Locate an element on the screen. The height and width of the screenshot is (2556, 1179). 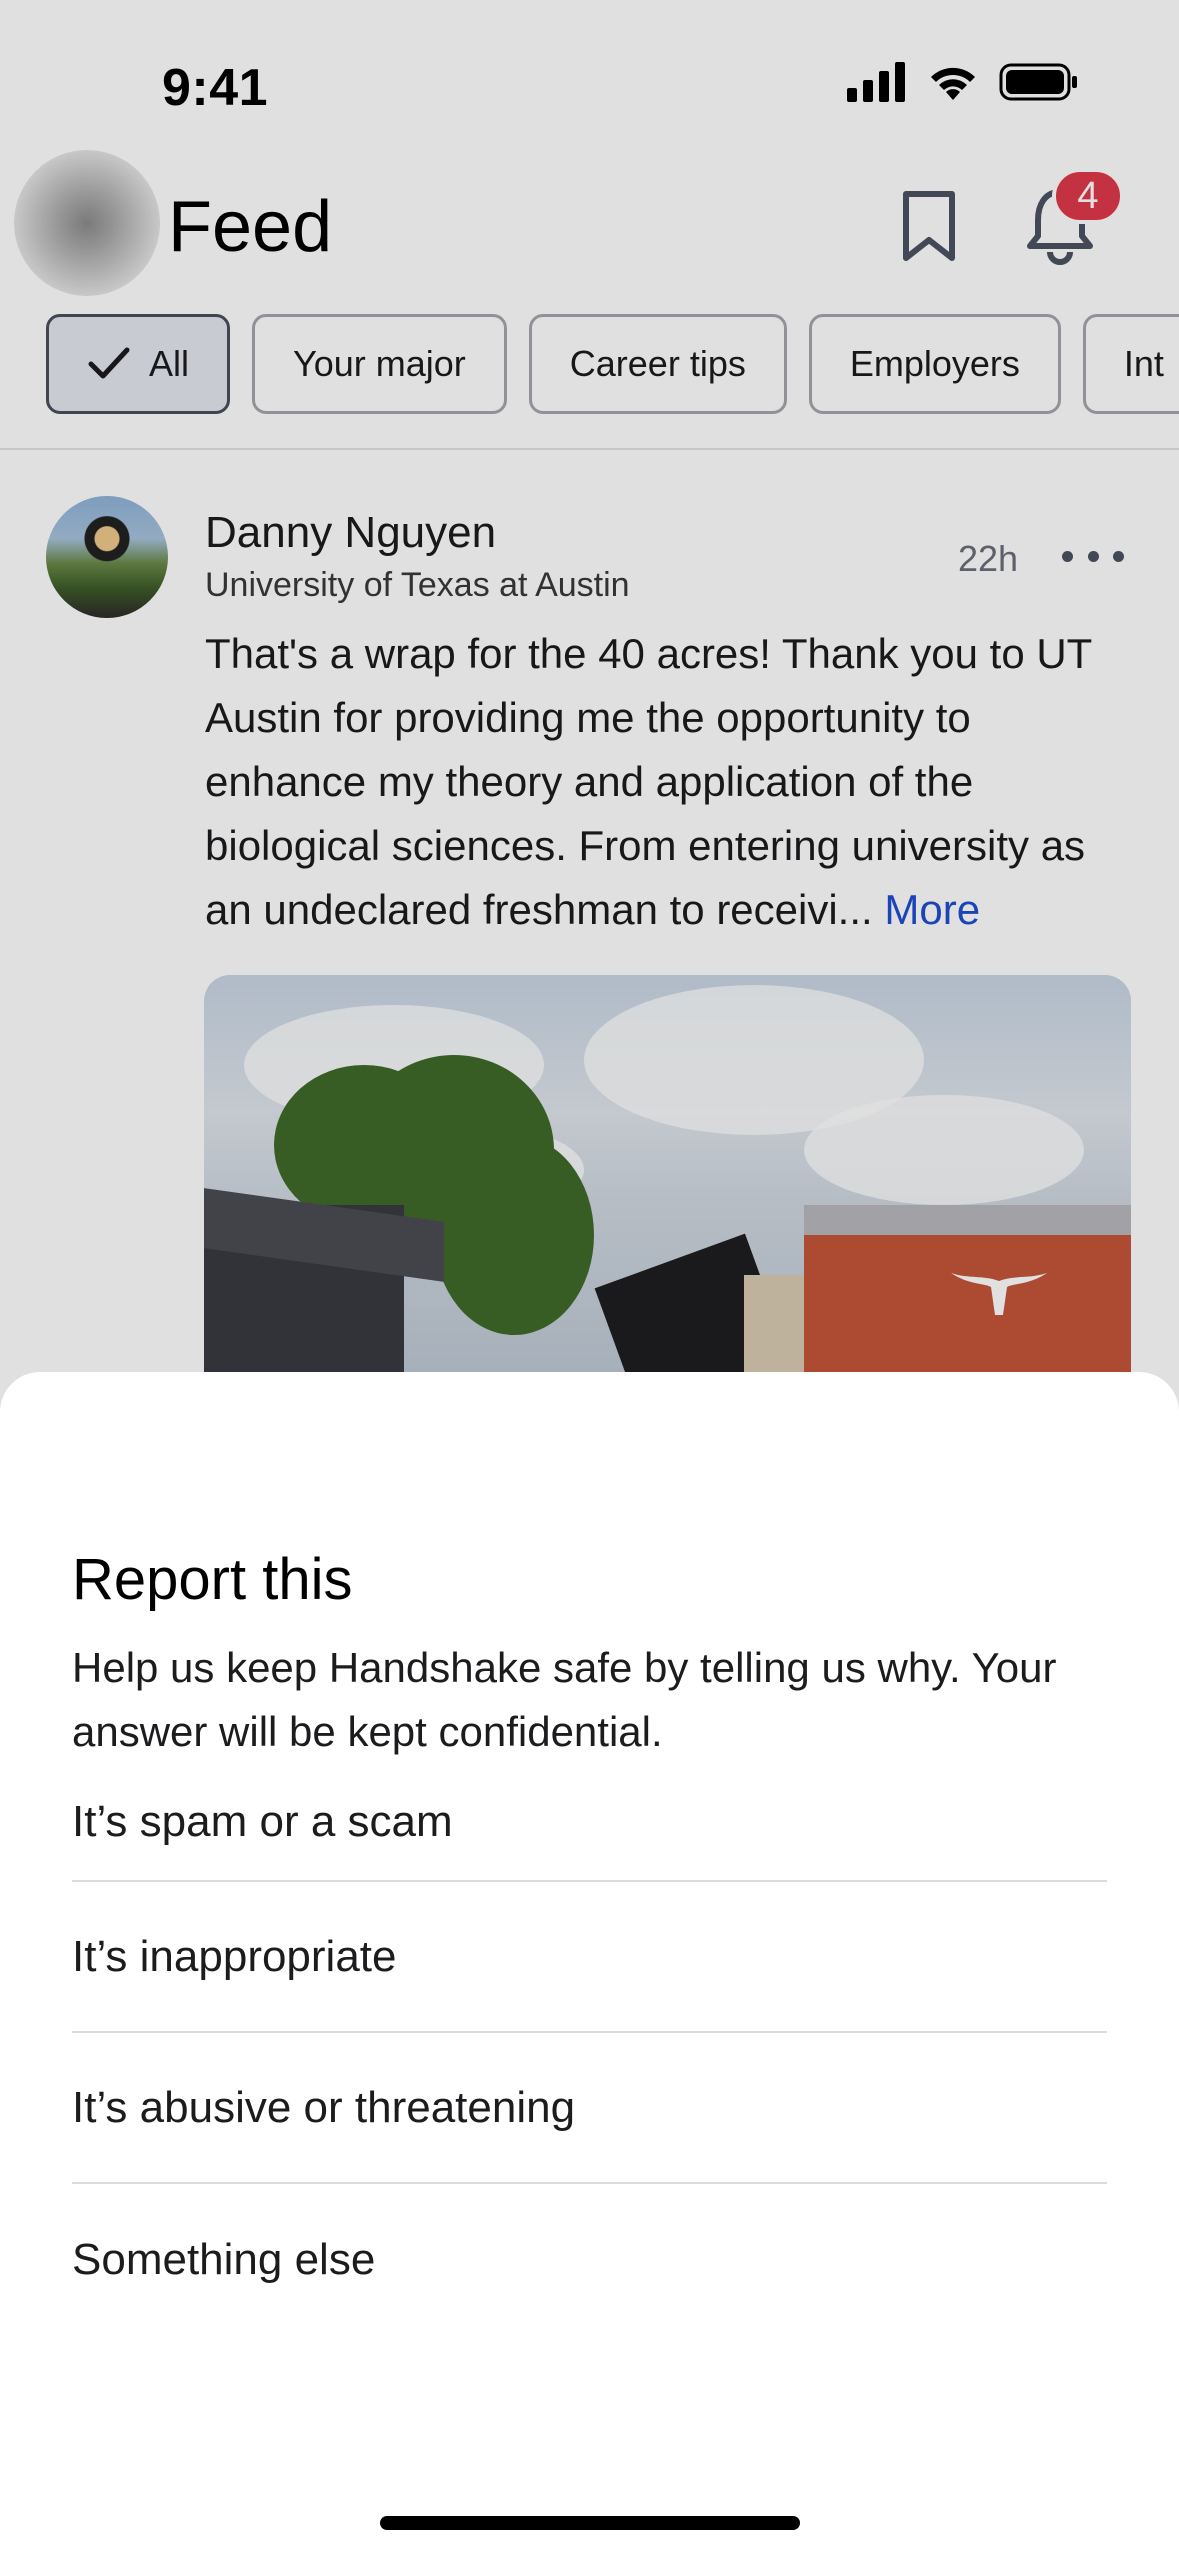
report-option-label: It’s inappropriate is located at coordinates (234, 1956).